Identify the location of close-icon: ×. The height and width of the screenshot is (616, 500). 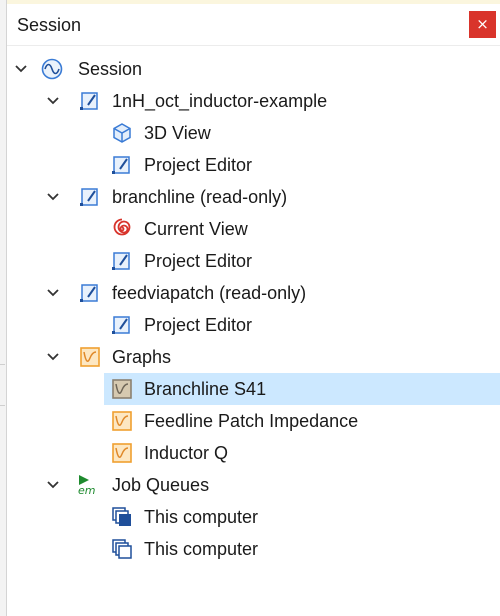
(482, 24).